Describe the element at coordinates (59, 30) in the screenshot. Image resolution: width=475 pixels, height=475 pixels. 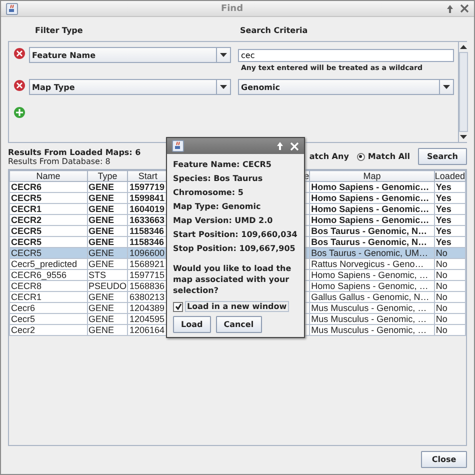
I see `column-label: Filter Type` at that location.